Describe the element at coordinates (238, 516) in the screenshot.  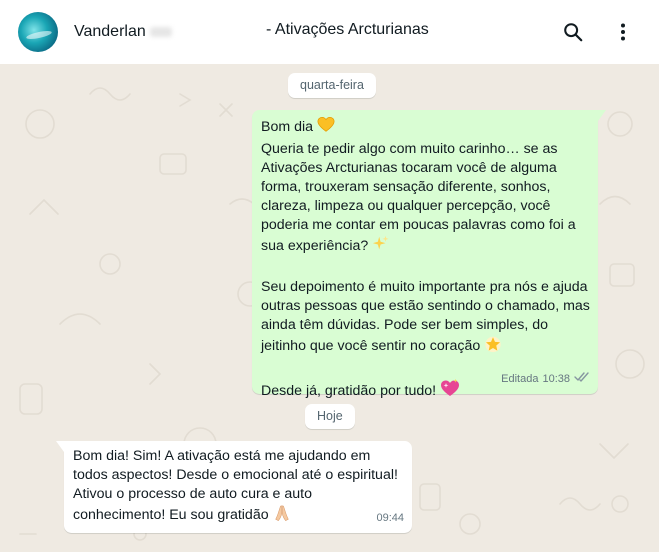
I see `message-line: conhecimento! Eu sou gratidão` at that location.